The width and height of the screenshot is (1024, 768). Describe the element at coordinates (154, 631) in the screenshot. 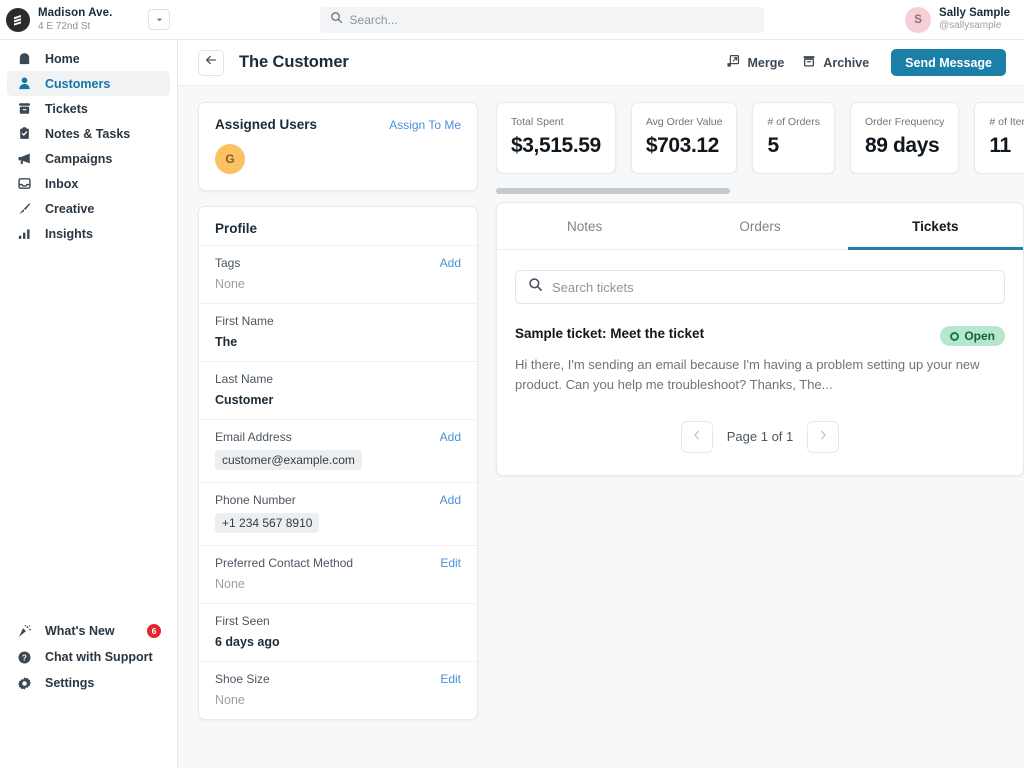

I see `status-badge: 6` at that location.